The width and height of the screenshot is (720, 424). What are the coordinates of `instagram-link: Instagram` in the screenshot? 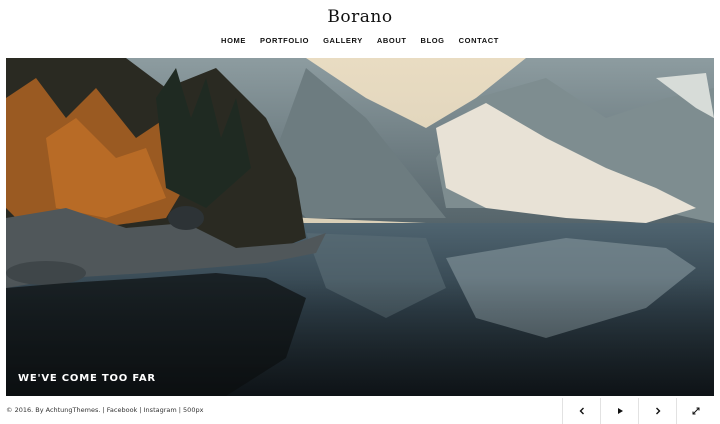 It's located at (160, 410).